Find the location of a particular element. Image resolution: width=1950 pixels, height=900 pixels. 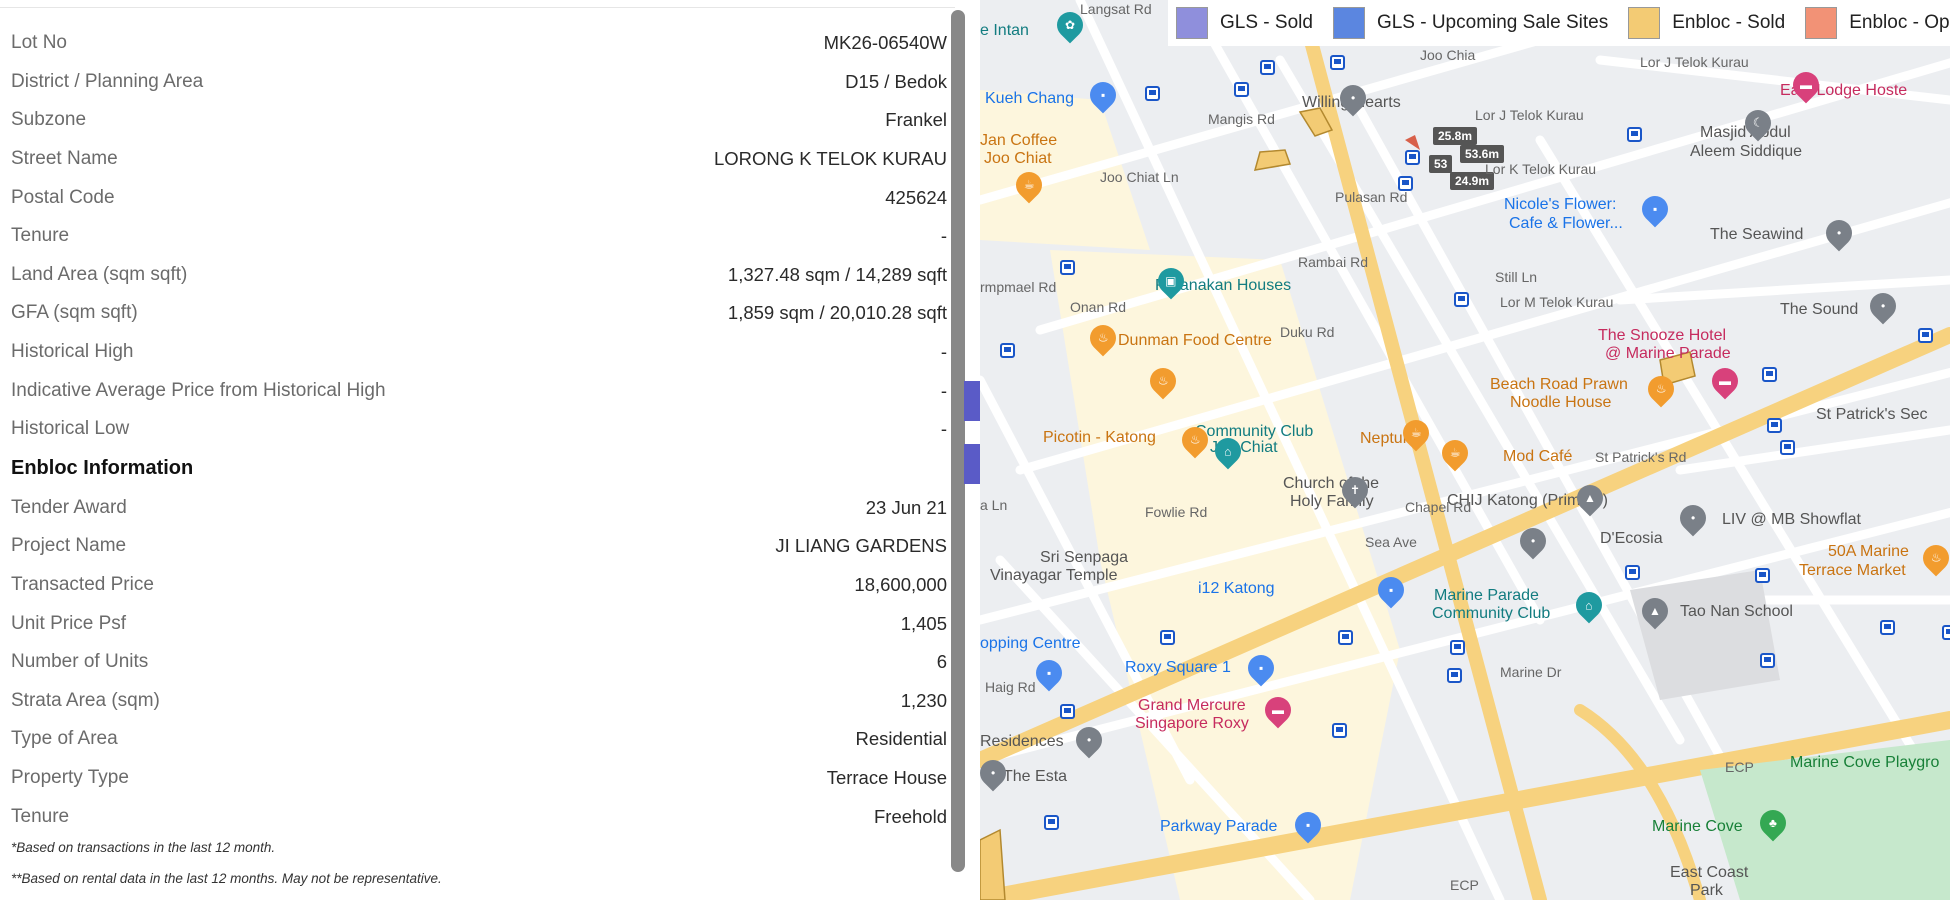

map-road-label: Lor J Telok Kurau is located at coordinates (1529, 115).